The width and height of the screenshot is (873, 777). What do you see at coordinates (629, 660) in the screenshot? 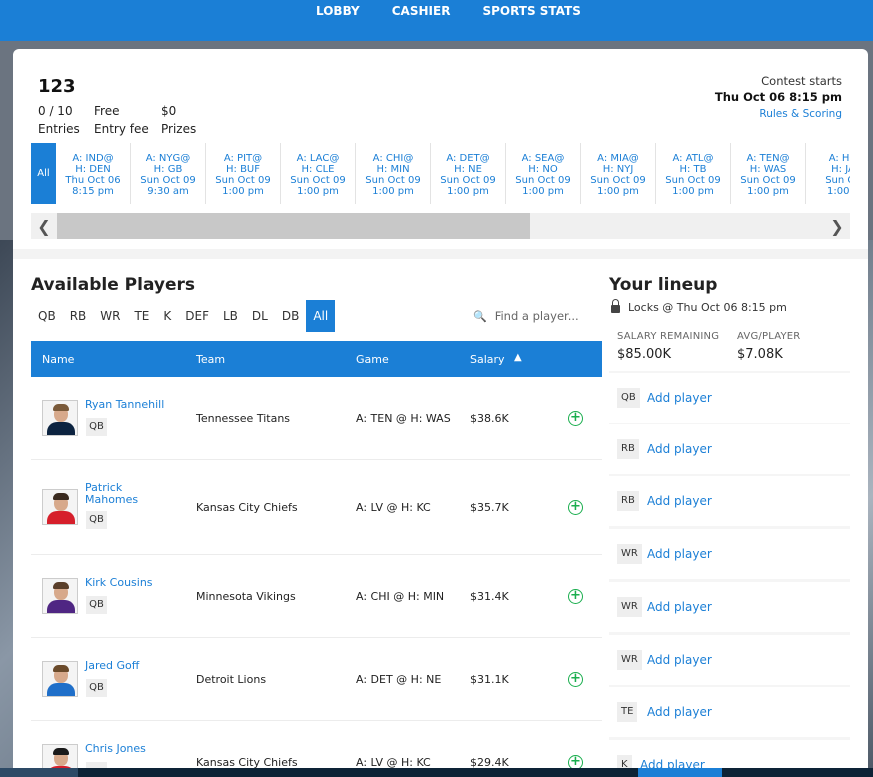
I see `slot-position-badge: WR` at bounding box center [629, 660].